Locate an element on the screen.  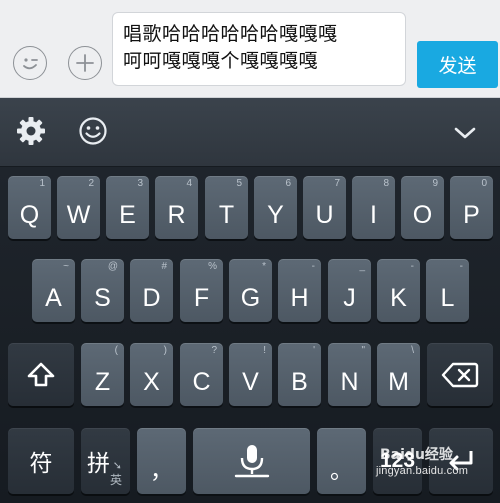
key-i: 8I is located at coordinates (373, 207).